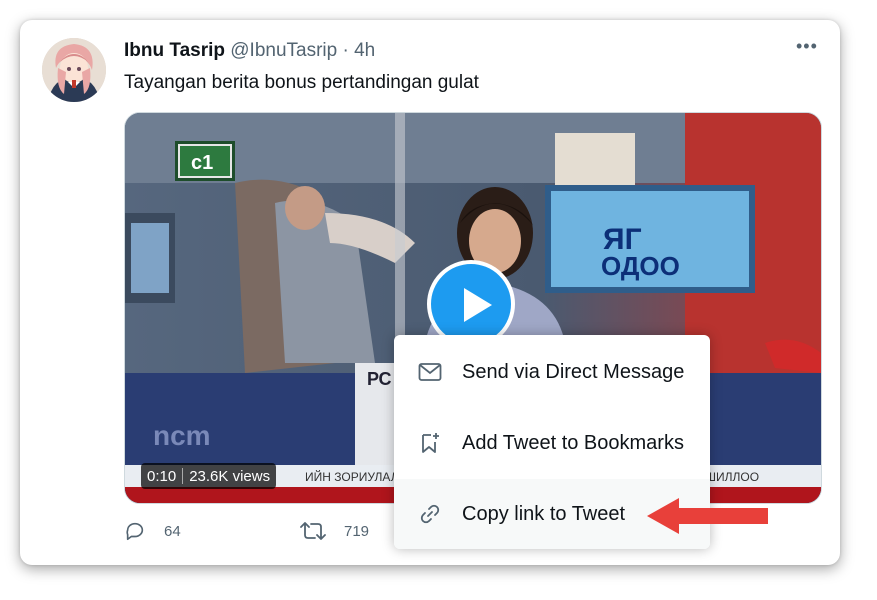 The height and width of the screenshot is (600, 877). What do you see at coordinates (428, 372) in the screenshot?
I see `envelope-icon` at bounding box center [428, 372].